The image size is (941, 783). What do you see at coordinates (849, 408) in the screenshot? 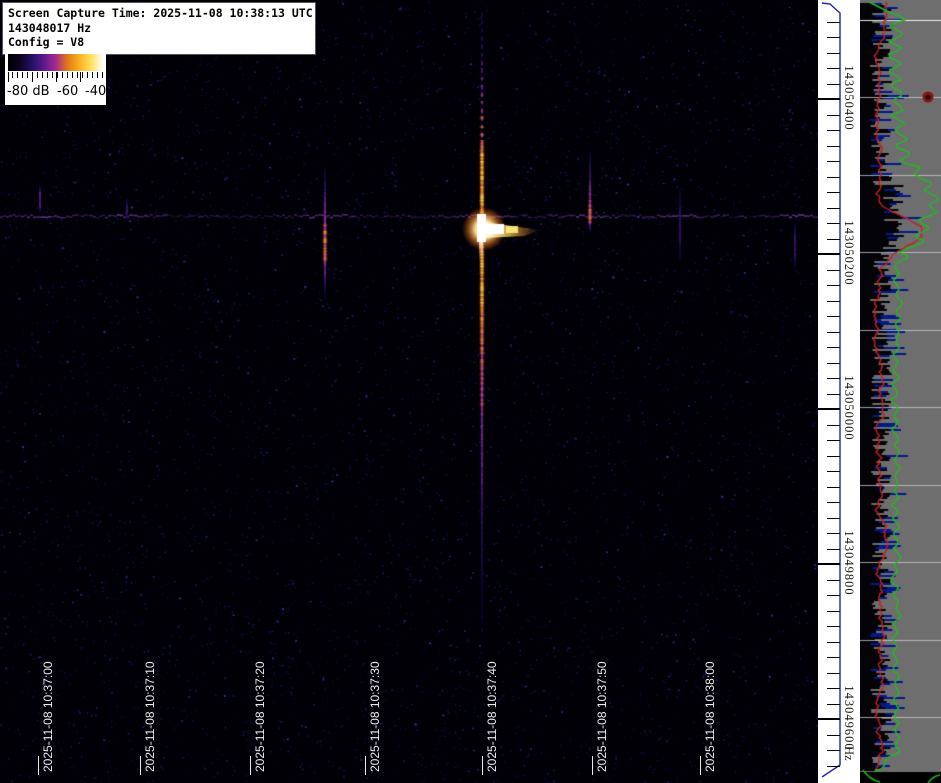
I see `freq-label: 143050000` at bounding box center [849, 408].